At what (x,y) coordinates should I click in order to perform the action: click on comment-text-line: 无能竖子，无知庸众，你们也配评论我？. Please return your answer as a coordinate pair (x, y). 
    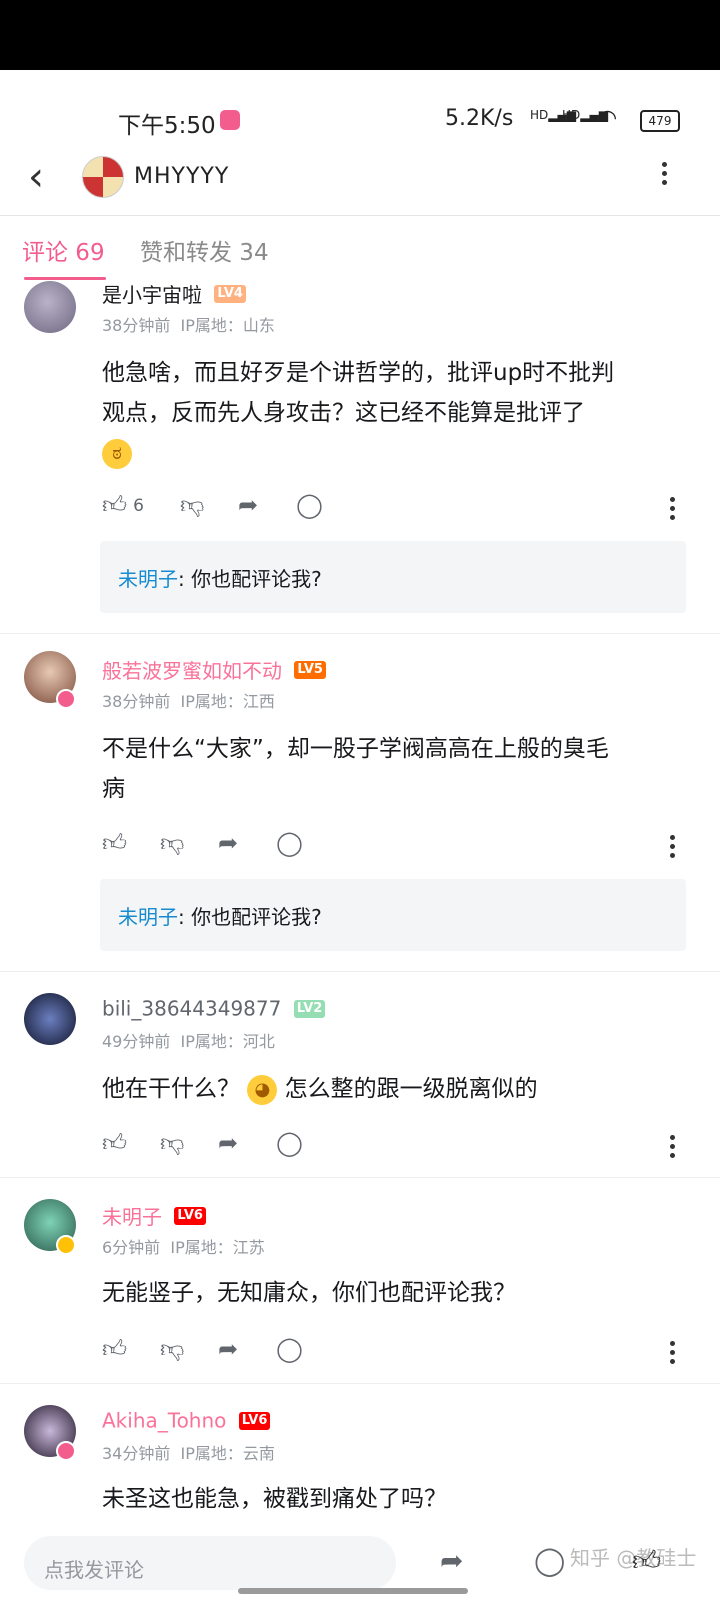
    Looking at the image, I should click on (309, 1293).